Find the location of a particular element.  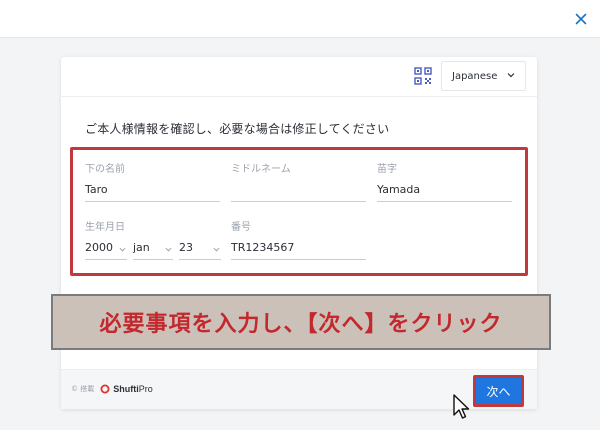

middle-name-field: ミドルネーム is located at coordinates (298, 181).